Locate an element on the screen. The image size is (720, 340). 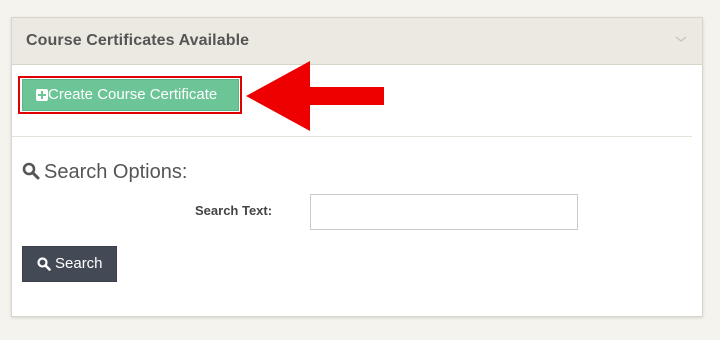
plus-square-icon is located at coordinates (42, 95).